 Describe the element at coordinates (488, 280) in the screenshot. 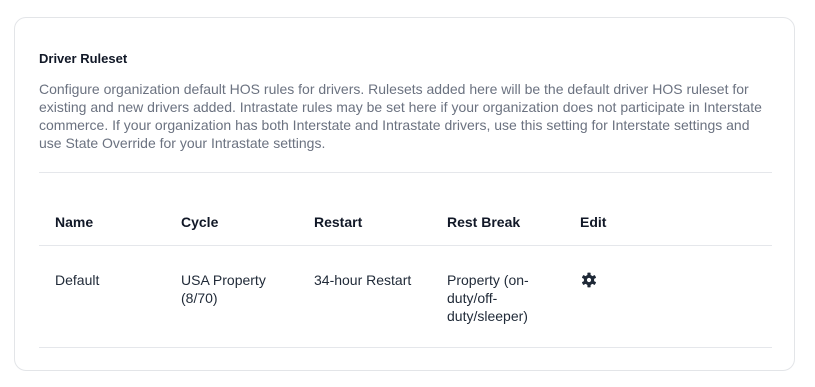

I see `cell-rest-break-line: Property (on-` at that location.